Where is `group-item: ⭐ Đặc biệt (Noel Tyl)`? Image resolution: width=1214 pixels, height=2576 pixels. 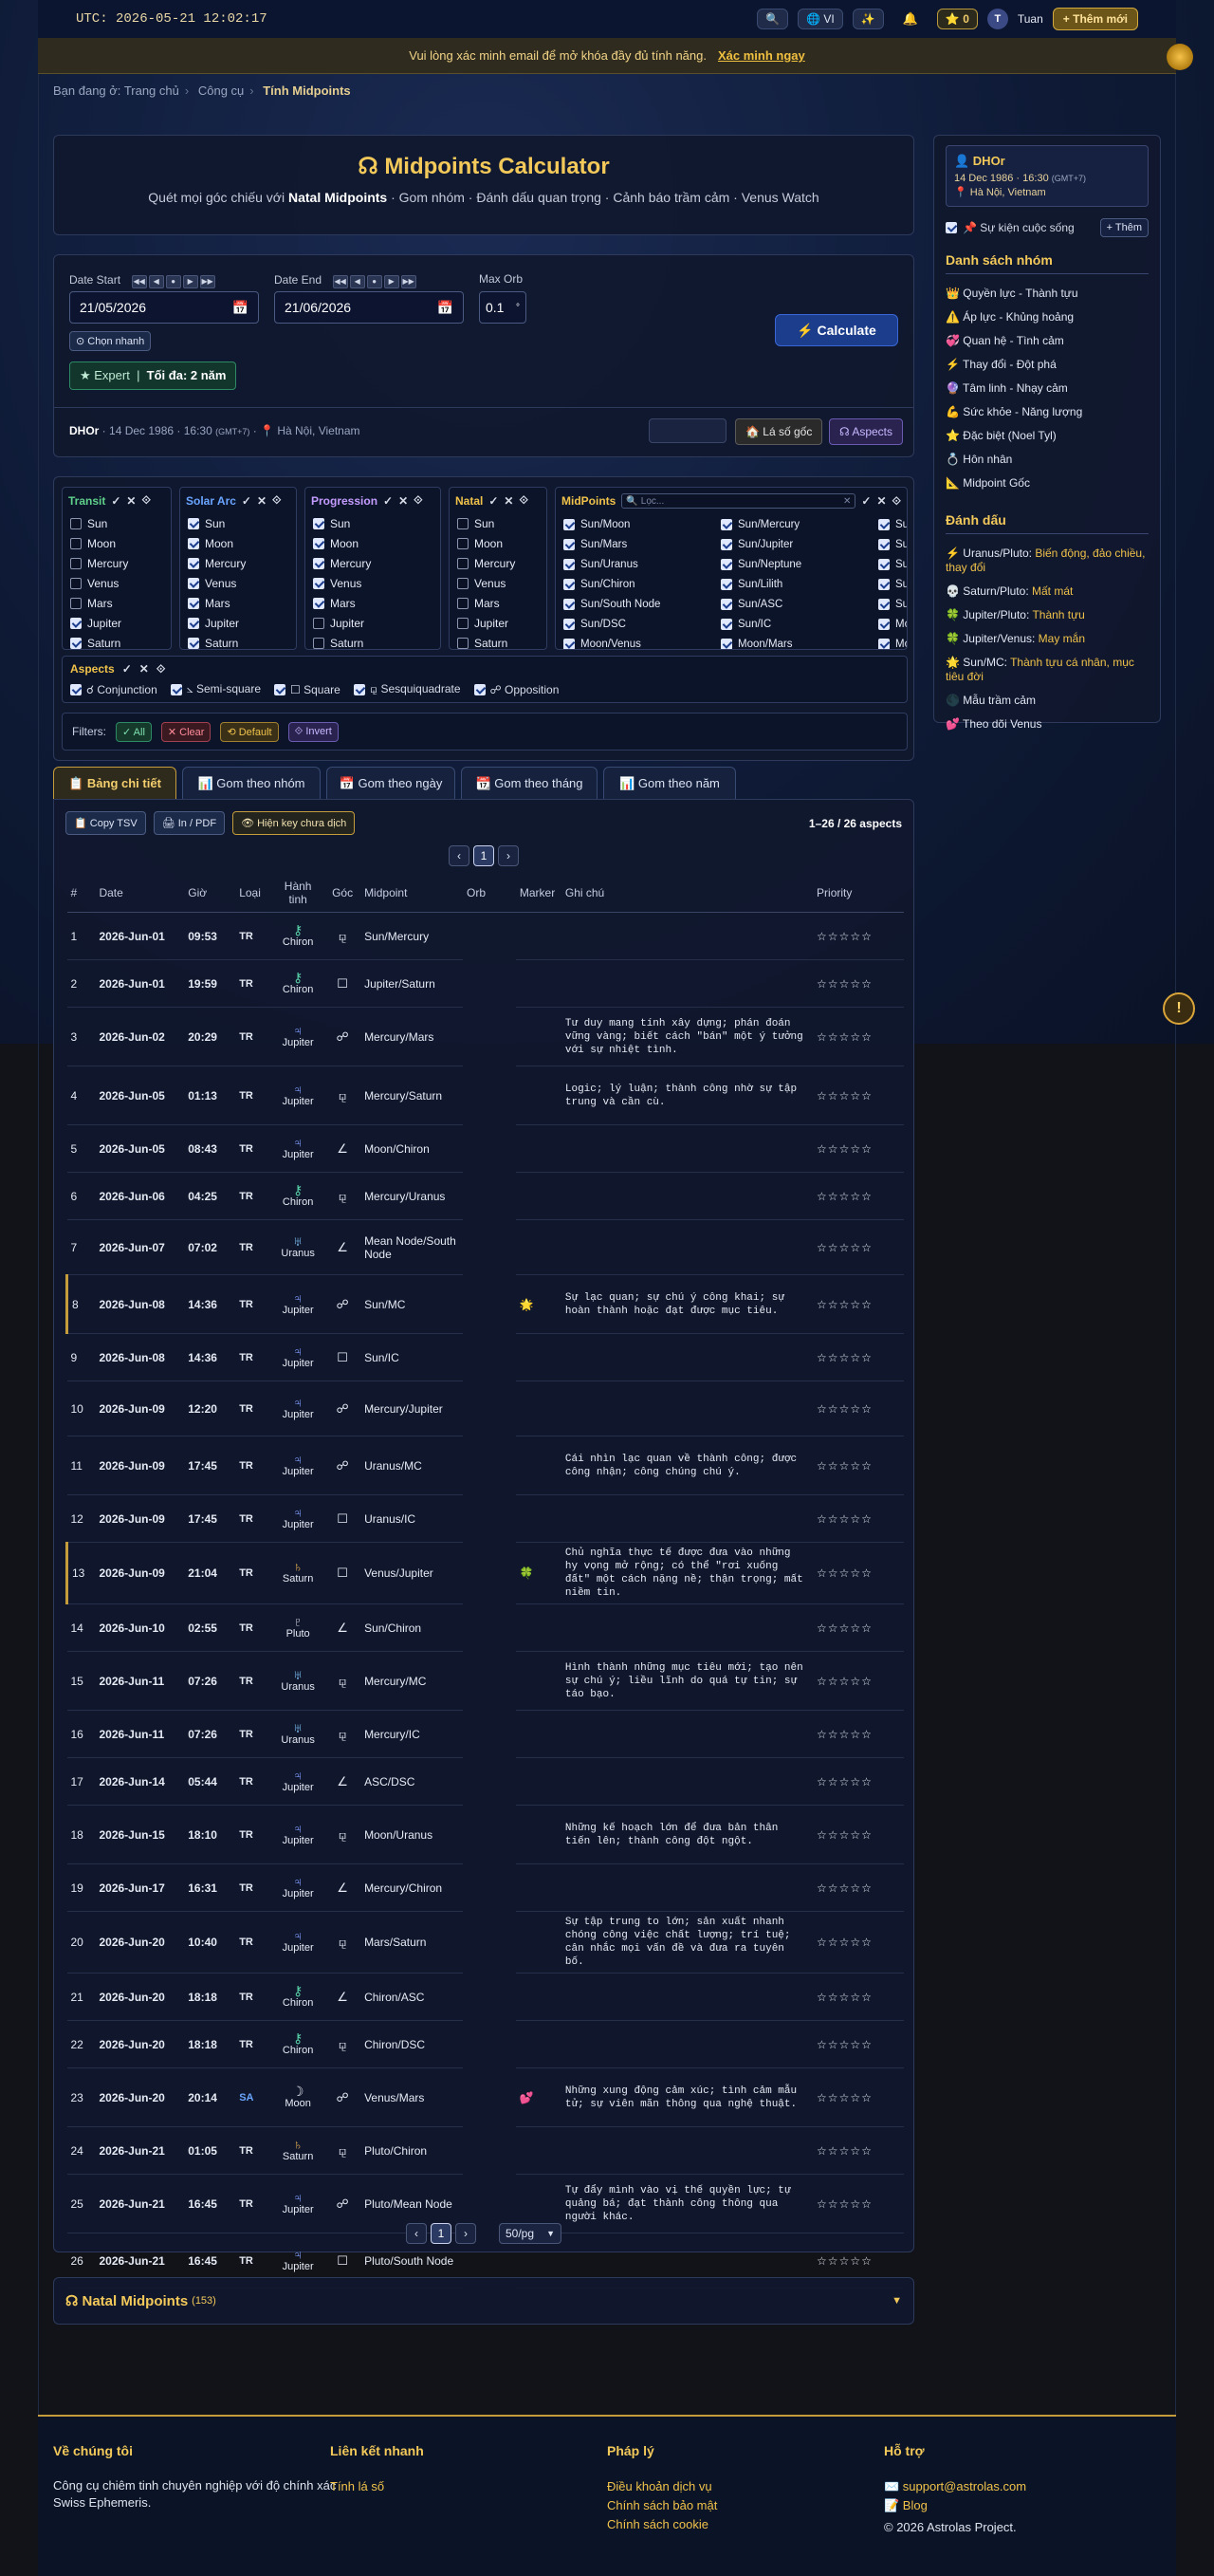
group-item: ⭐ Đặc biệt (Noel Tyl) is located at coordinates (1047, 436).